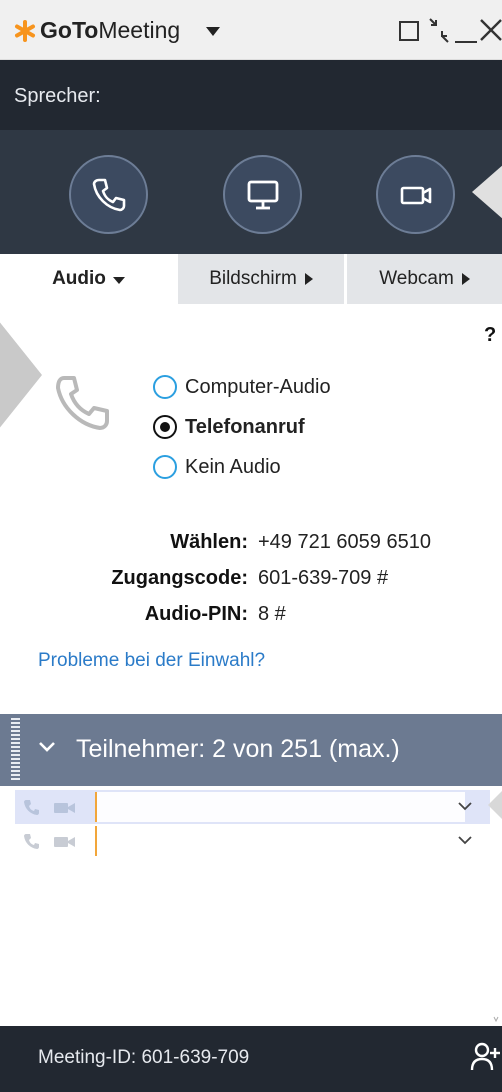  I want to click on tab-screen: Bildschirm, so click(260, 279).